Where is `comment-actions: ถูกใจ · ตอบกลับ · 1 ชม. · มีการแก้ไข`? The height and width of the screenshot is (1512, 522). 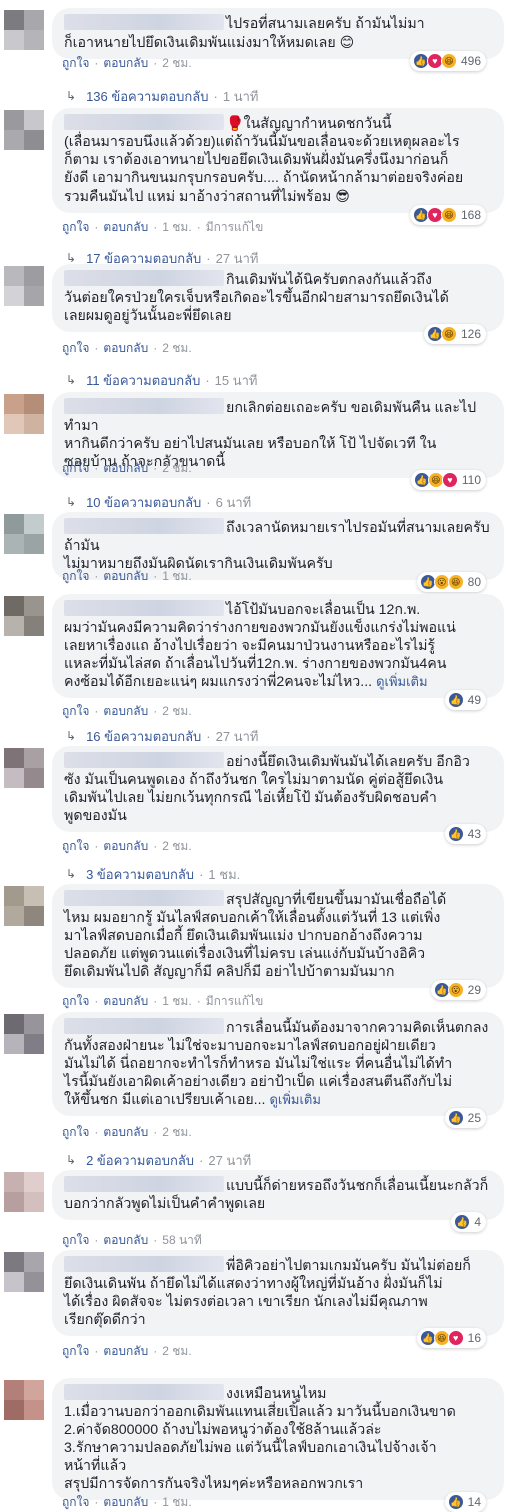 comment-actions: ถูกใจ · ตอบกลับ · 1 ชม. · มีการแก้ไข is located at coordinates (162, 227).